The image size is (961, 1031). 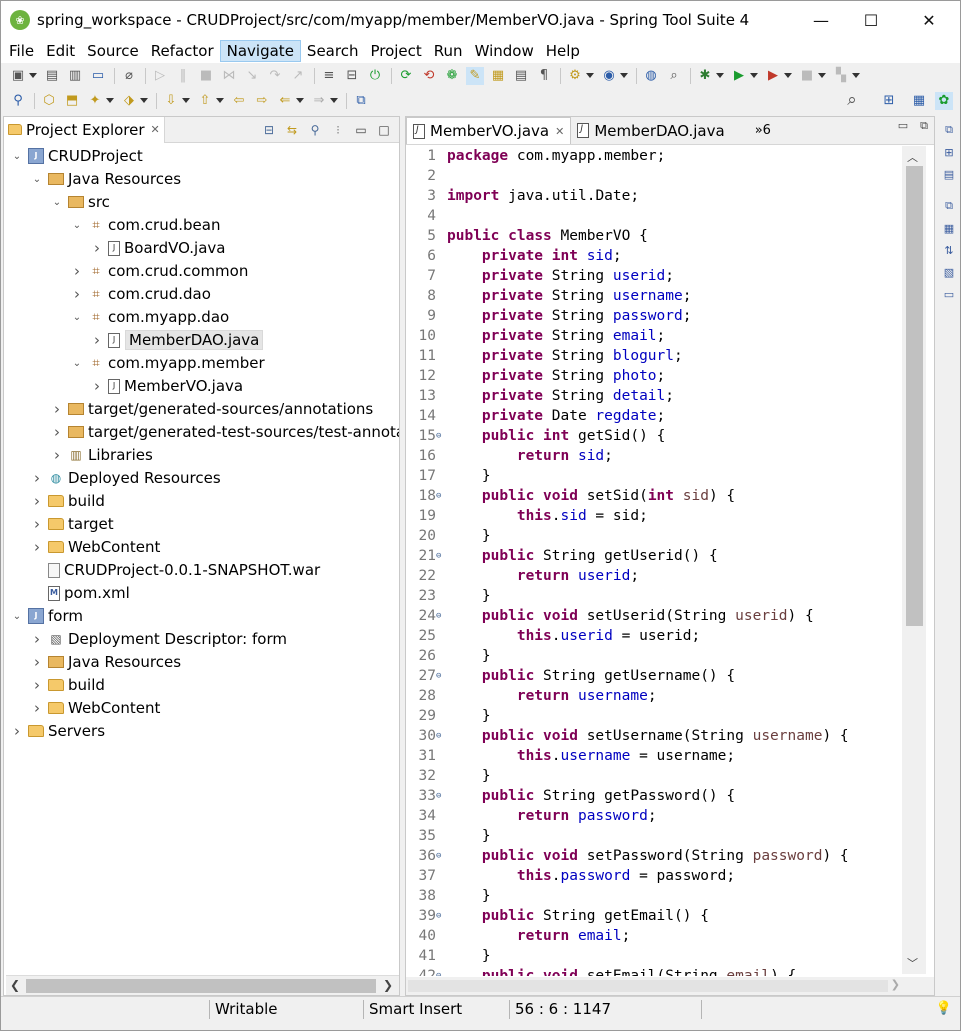 What do you see at coordinates (183, 76) in the screenshot?
I see `suspend-icon: ‖` at bounding box center [183, 76].